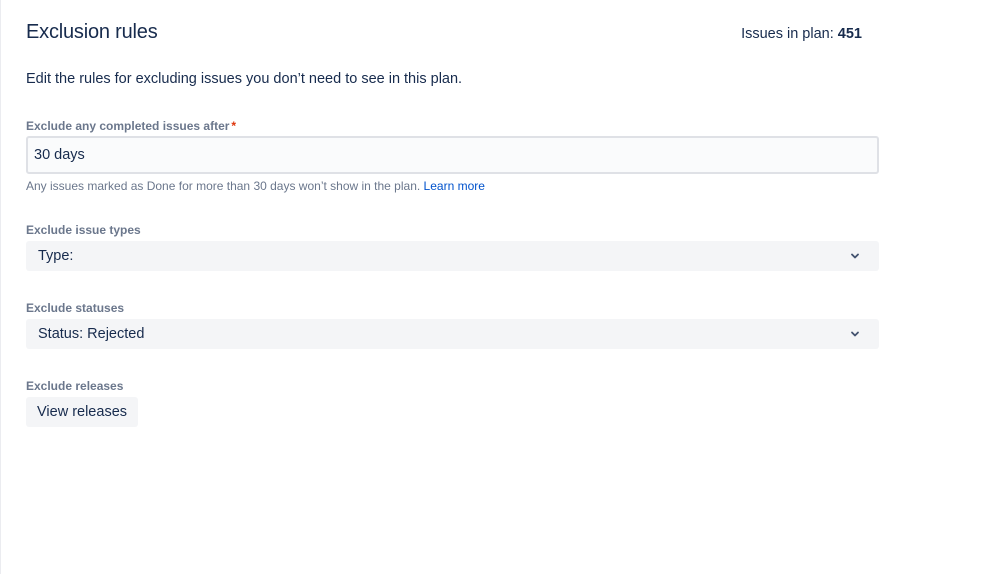 This screenshot has height=574, width=998. What do you see at coordinates (83, 230) in the screenshot?
I see `issue-types-label: Exclude issue types` at bounding box center [83, 230].